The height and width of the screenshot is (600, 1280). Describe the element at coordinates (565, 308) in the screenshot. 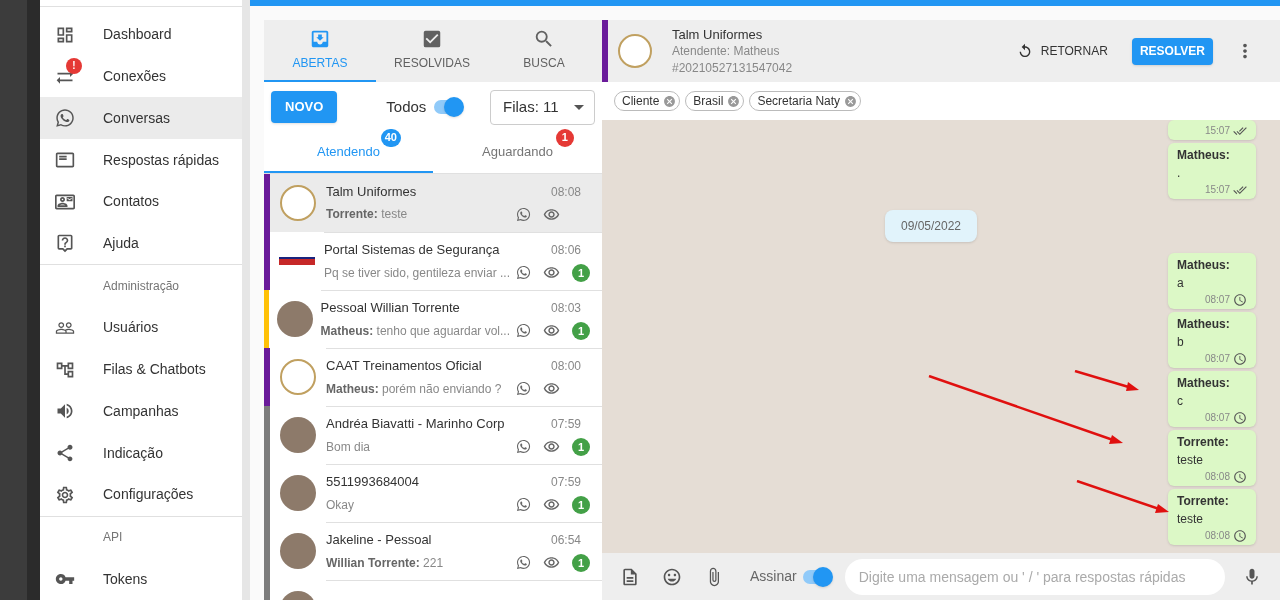

I see `ticket-time: 08:03` at that location.